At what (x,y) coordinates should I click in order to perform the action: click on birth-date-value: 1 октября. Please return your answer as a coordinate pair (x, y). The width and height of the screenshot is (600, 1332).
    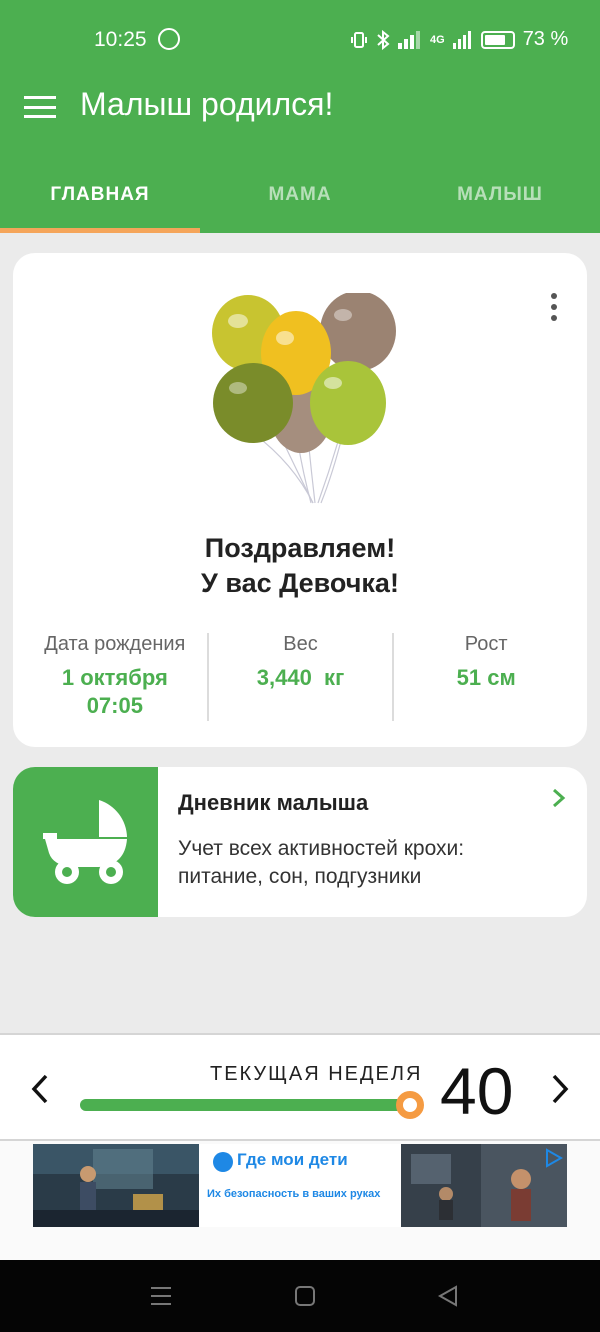
    Looking at the image, I should click on (114, 677).